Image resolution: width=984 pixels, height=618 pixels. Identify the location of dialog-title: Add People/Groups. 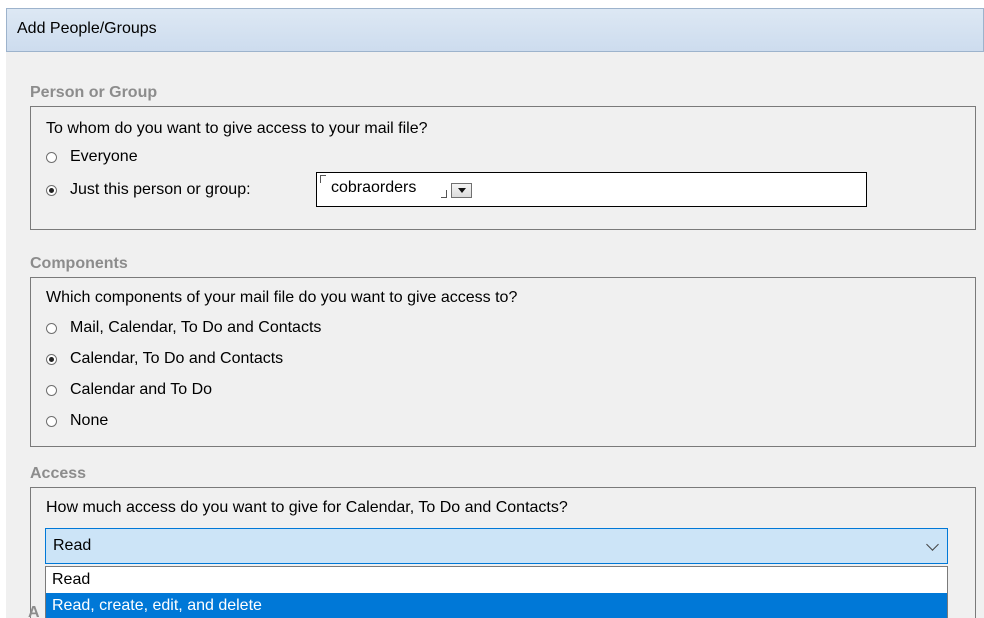
(87, 28).